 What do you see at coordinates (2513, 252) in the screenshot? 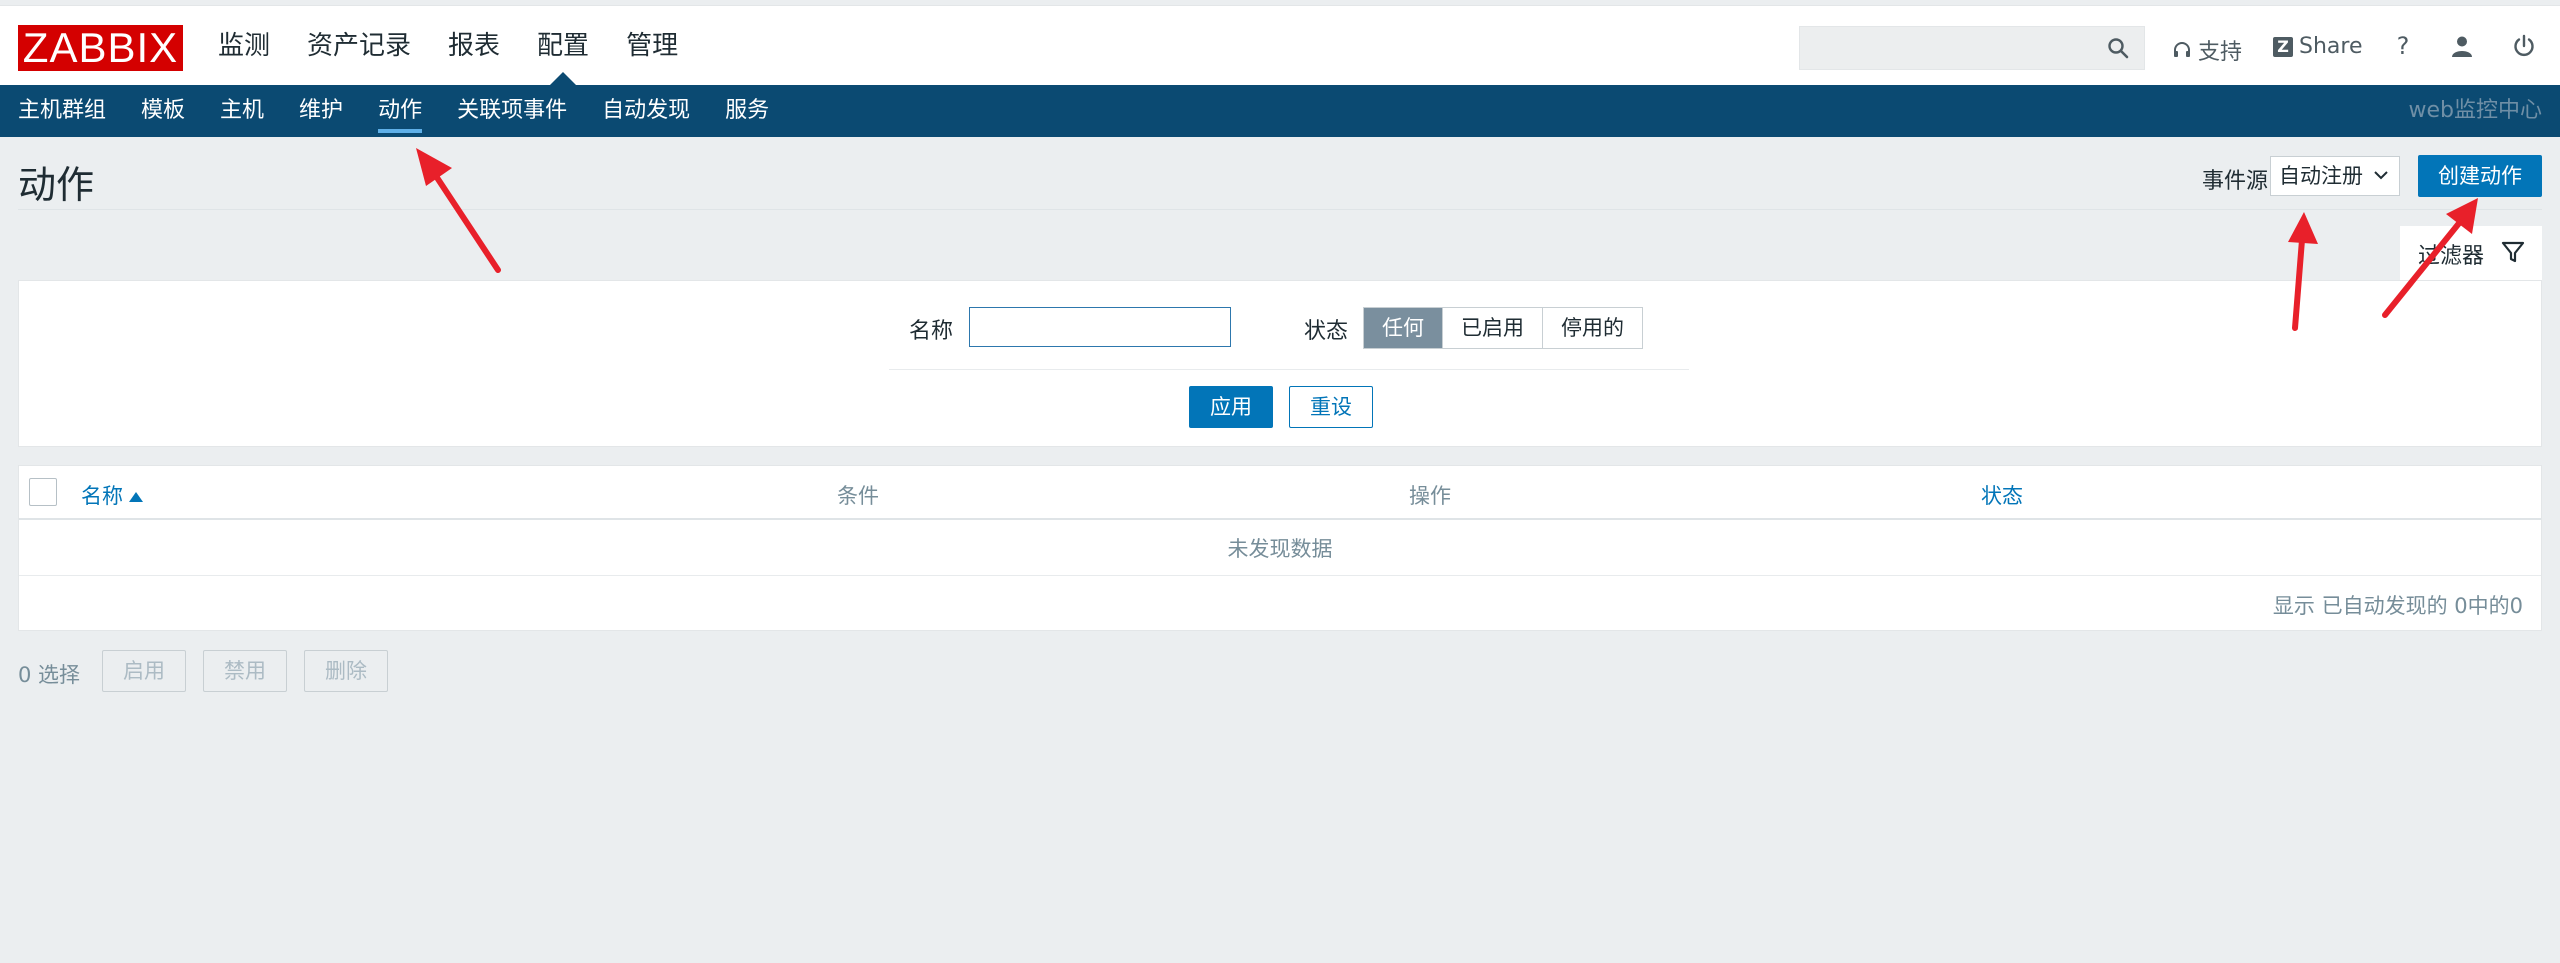
I see `filter-icon` at bounding box center [2513, 252].